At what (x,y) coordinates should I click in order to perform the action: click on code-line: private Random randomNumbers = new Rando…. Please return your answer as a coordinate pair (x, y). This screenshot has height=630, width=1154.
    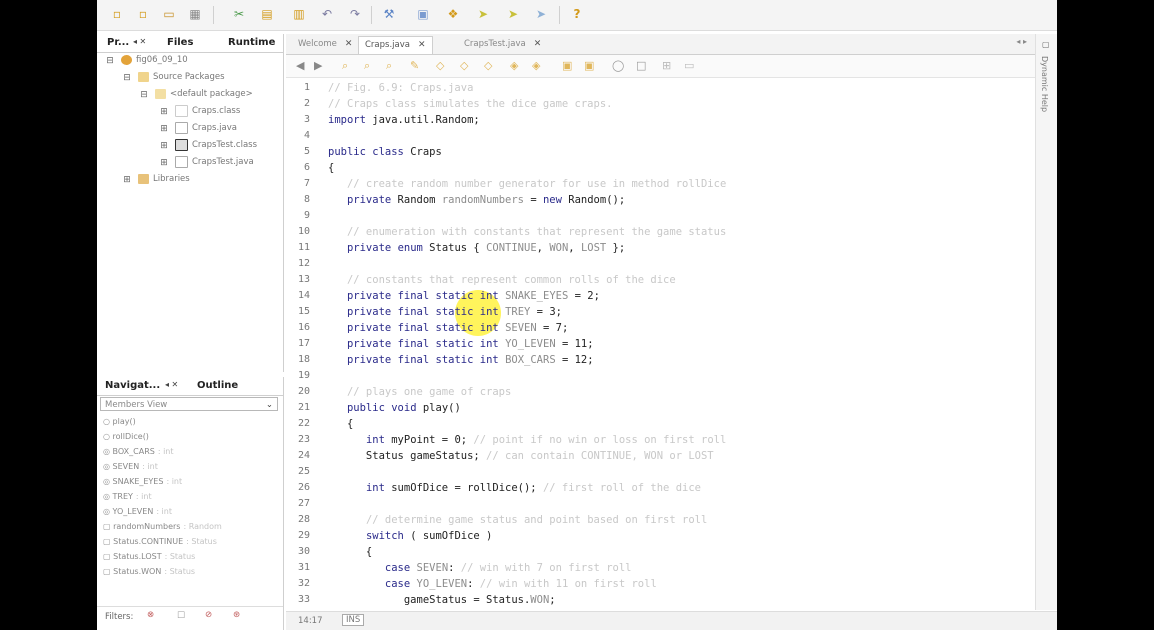
    Looking at the image, I should click on (476, 200).